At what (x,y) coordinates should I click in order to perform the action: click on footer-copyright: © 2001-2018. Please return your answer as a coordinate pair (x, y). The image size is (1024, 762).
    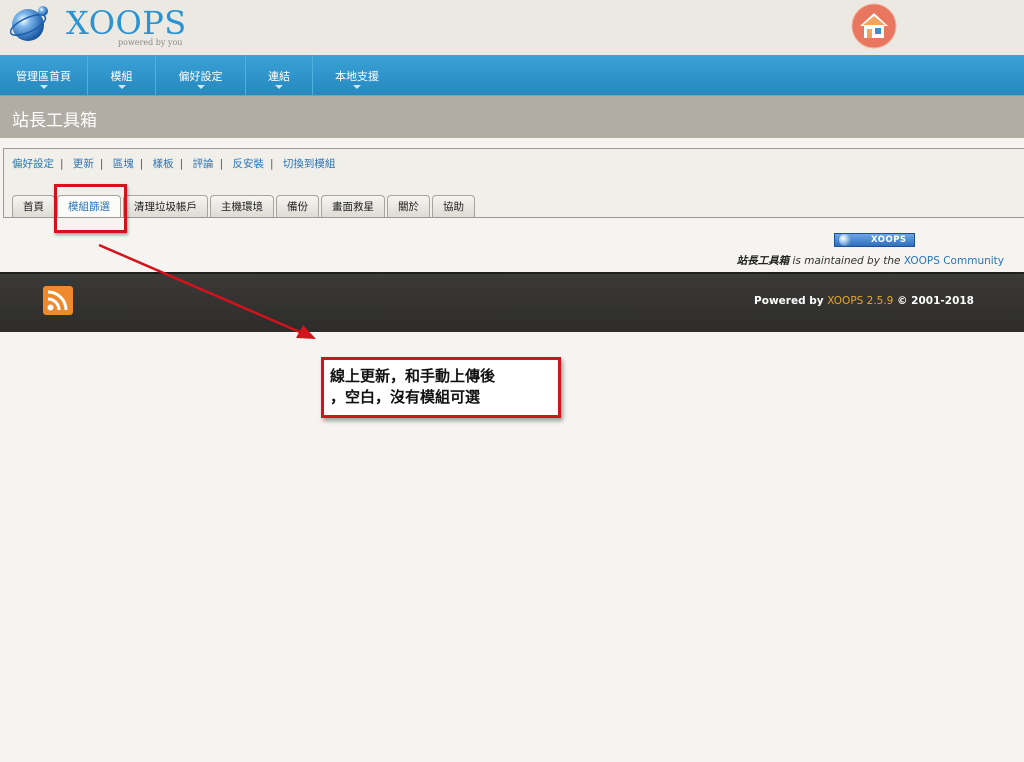
    Looking at the image, I should click on (933, 301).